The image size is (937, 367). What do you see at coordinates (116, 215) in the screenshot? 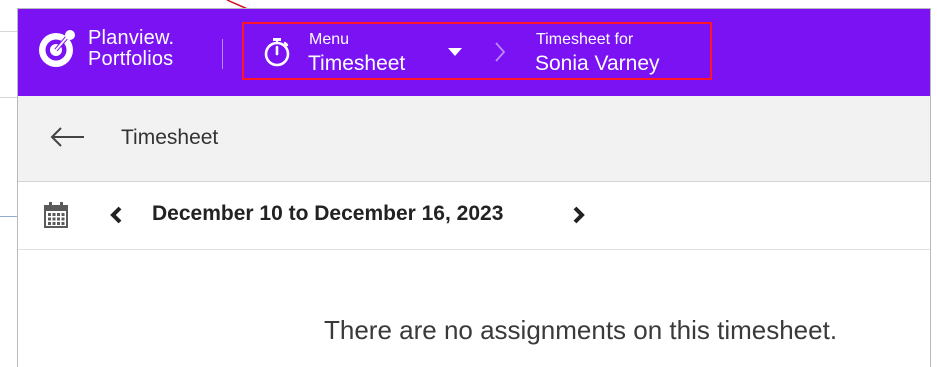
I see `chevron-left-icon` at bounding box center [116, 215].